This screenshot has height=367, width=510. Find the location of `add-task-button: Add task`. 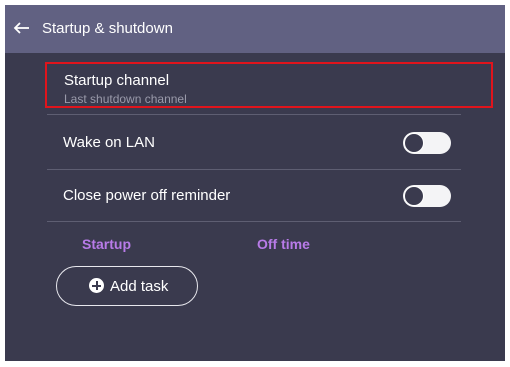

add-task-button: Add task is located at coordinates (127, 286).